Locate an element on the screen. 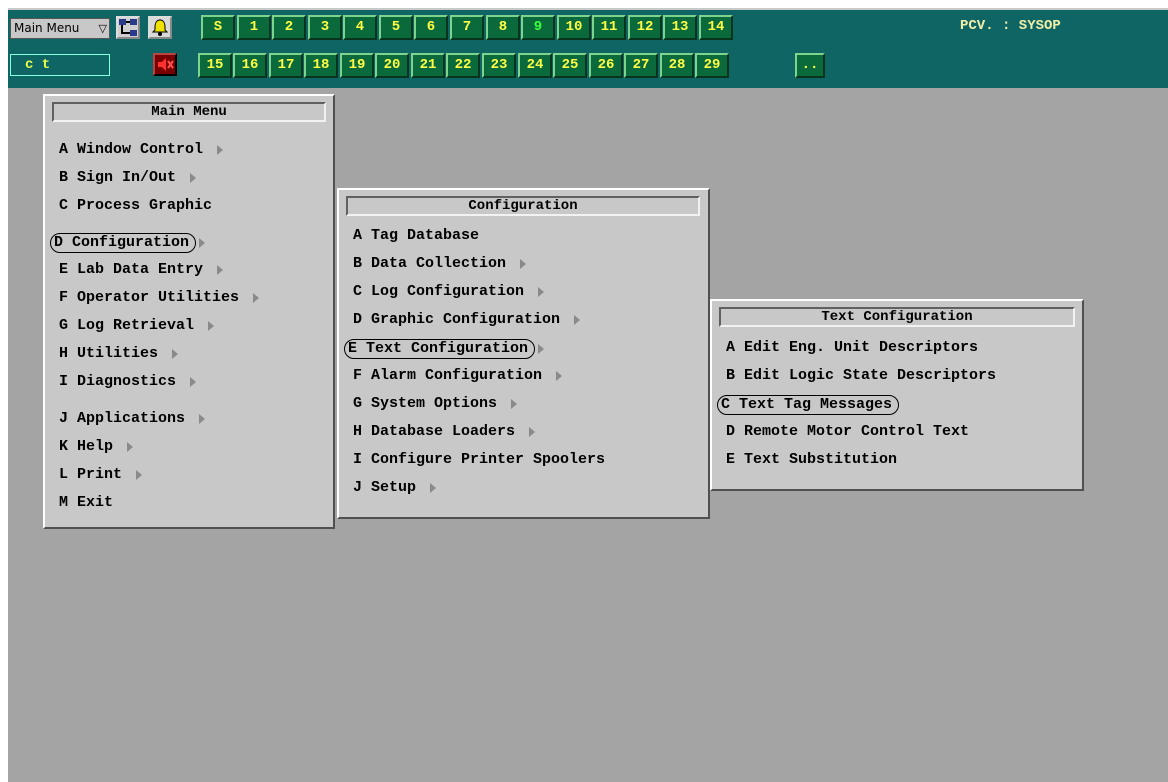 The height and width of the screenshot is (782, 1168). menu-item-label: B Edit Logic State Descriptors is located at coordinates (861, 375).